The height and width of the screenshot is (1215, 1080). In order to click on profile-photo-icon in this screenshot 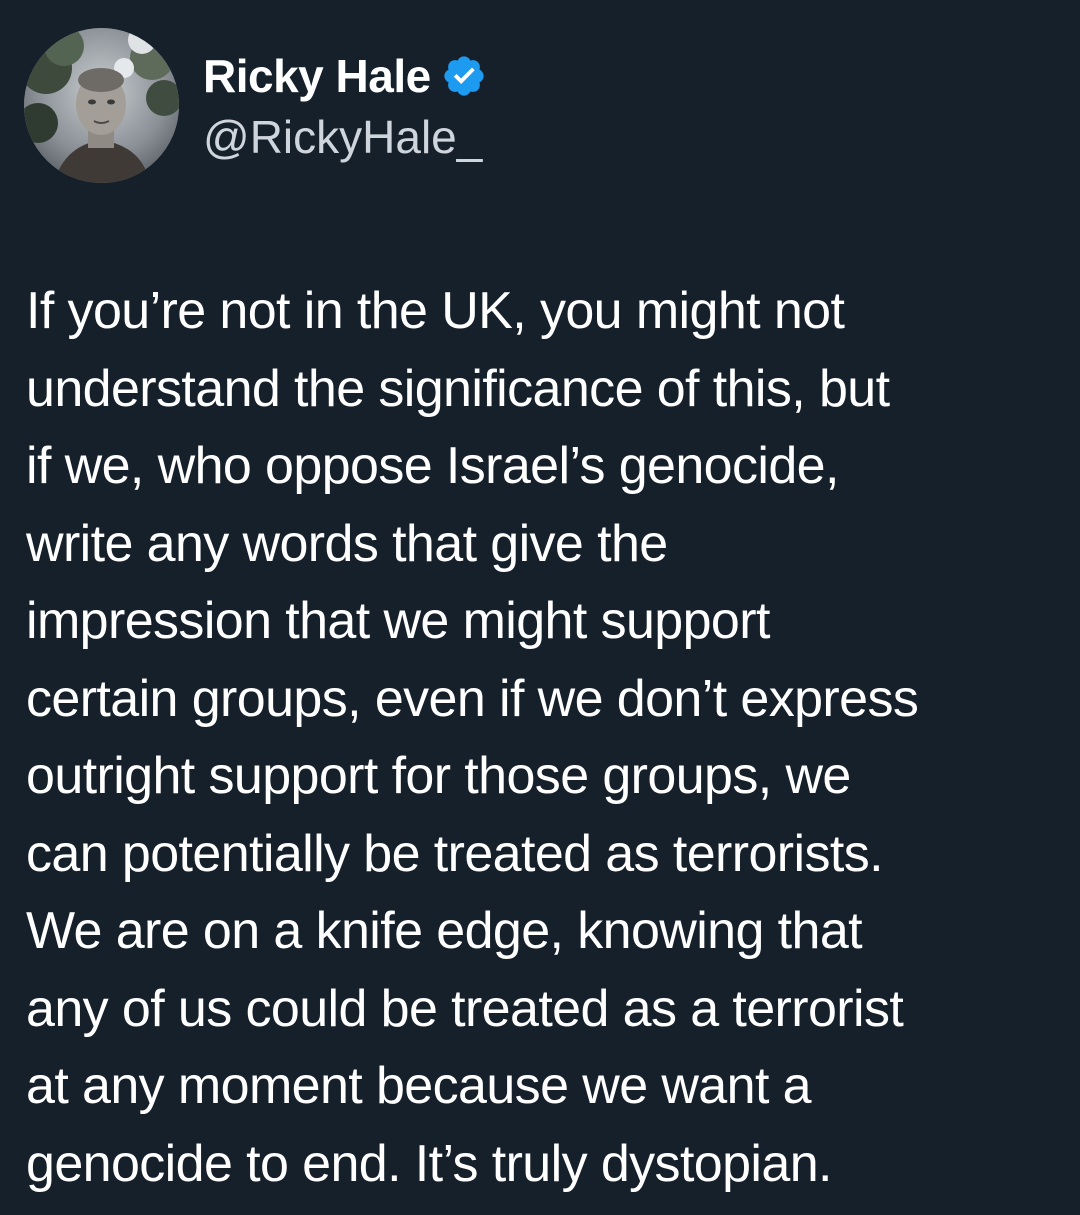, I will do `click(101, 105)`.